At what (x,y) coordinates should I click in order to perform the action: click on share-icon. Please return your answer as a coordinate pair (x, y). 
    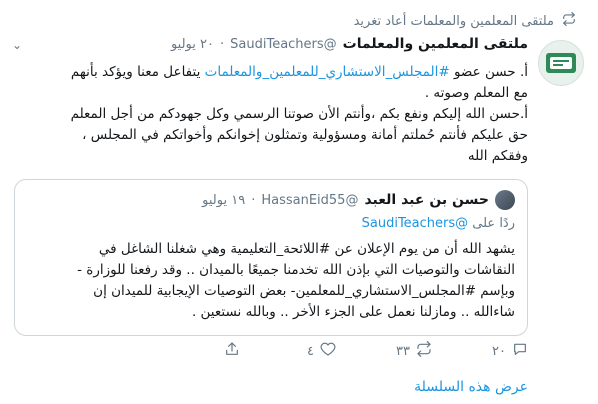
    Looking at the image, I should click on (232, 351).